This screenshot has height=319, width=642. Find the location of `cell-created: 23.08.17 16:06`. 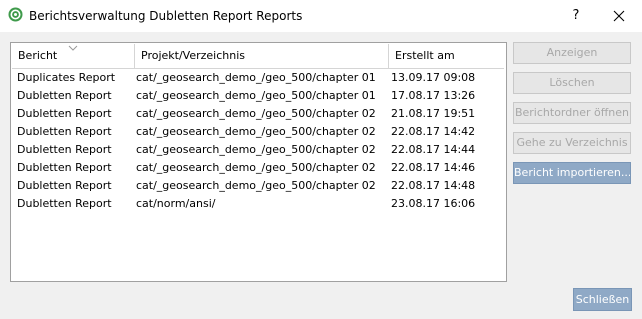

cell-created: 23.08.17 16:06 is located at coordinates (433, 203).